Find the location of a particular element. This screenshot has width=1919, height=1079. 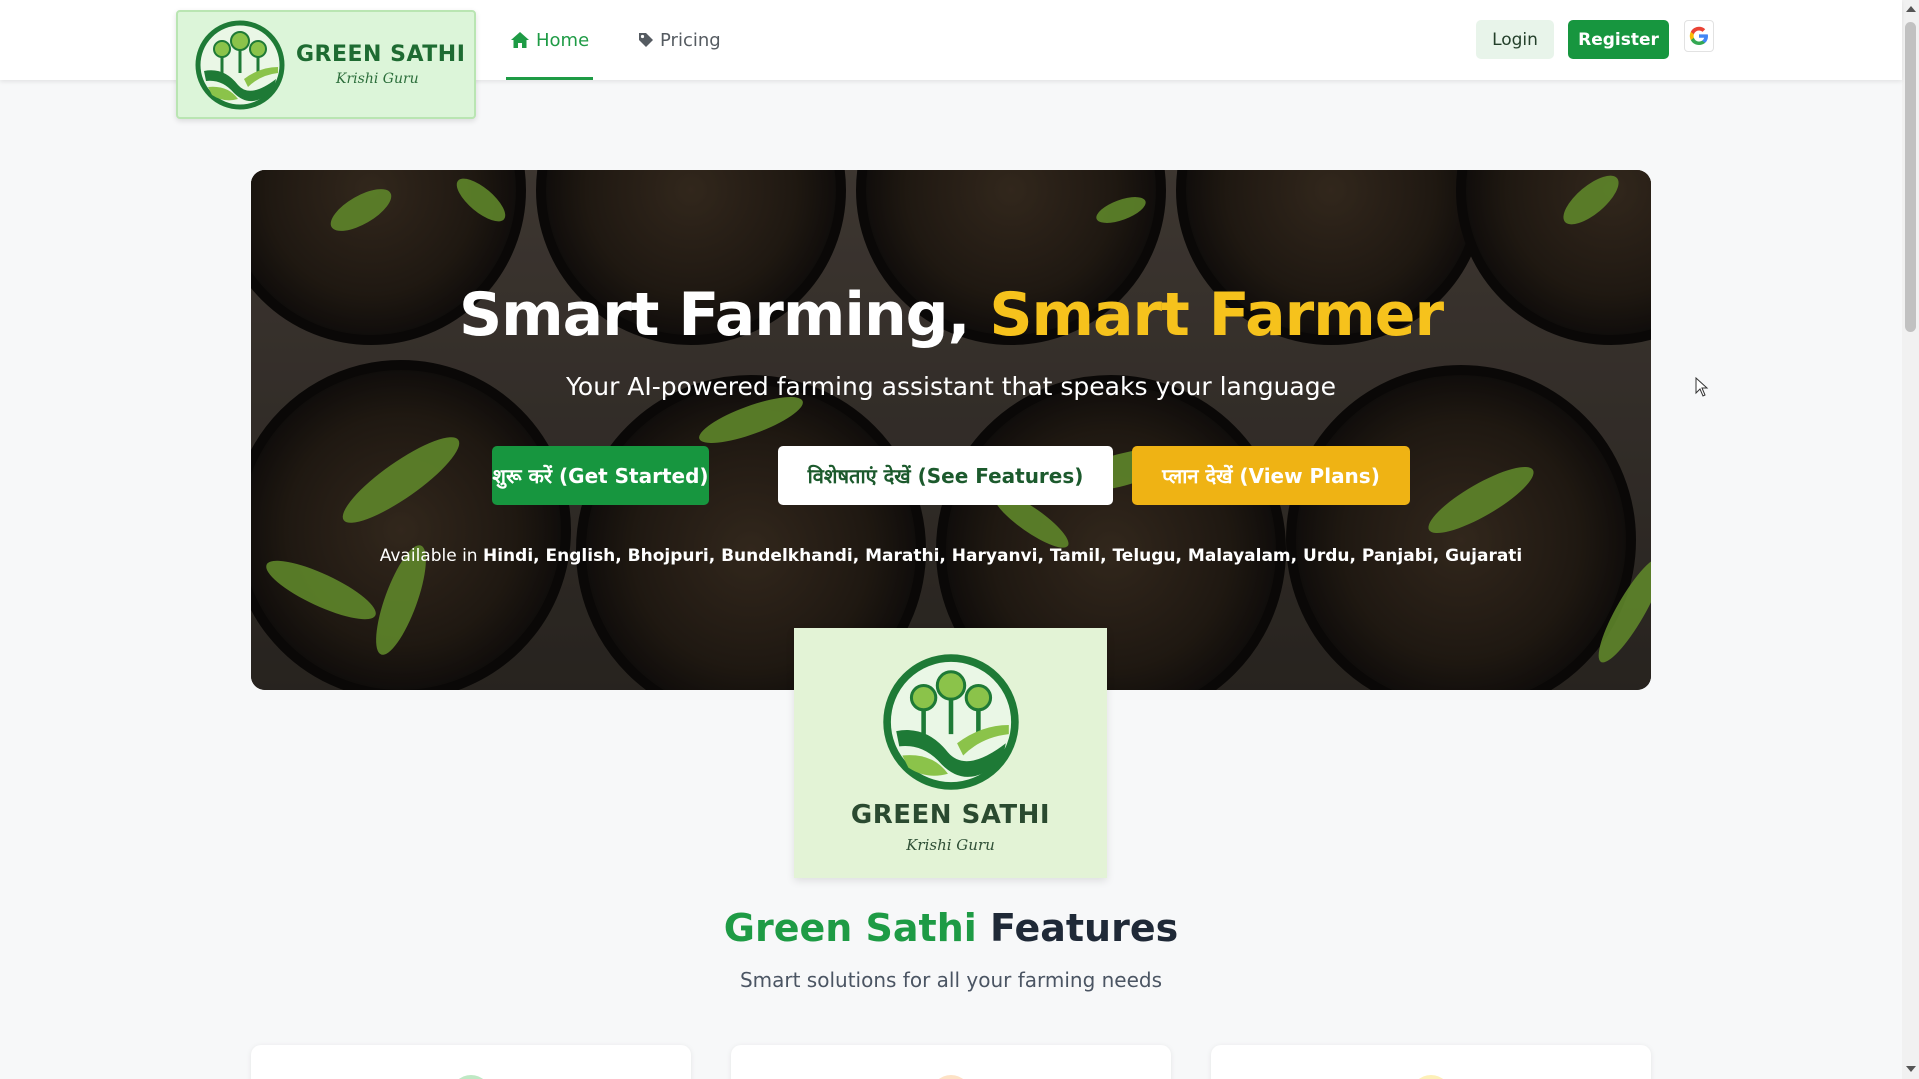

features-heading-highlight: Green Sathi is located at coordinates (850, 928).